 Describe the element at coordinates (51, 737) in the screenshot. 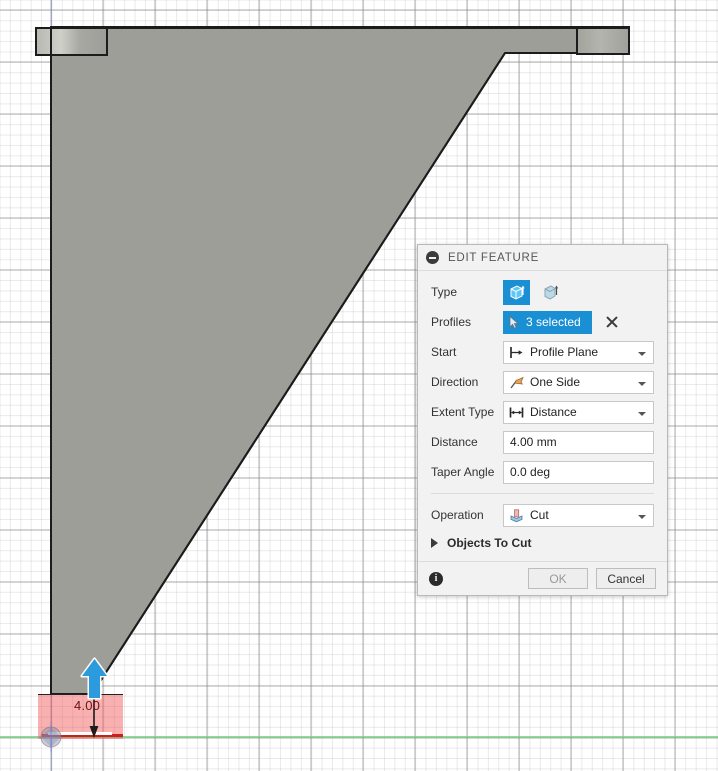

I see `origin-marker` at that location.